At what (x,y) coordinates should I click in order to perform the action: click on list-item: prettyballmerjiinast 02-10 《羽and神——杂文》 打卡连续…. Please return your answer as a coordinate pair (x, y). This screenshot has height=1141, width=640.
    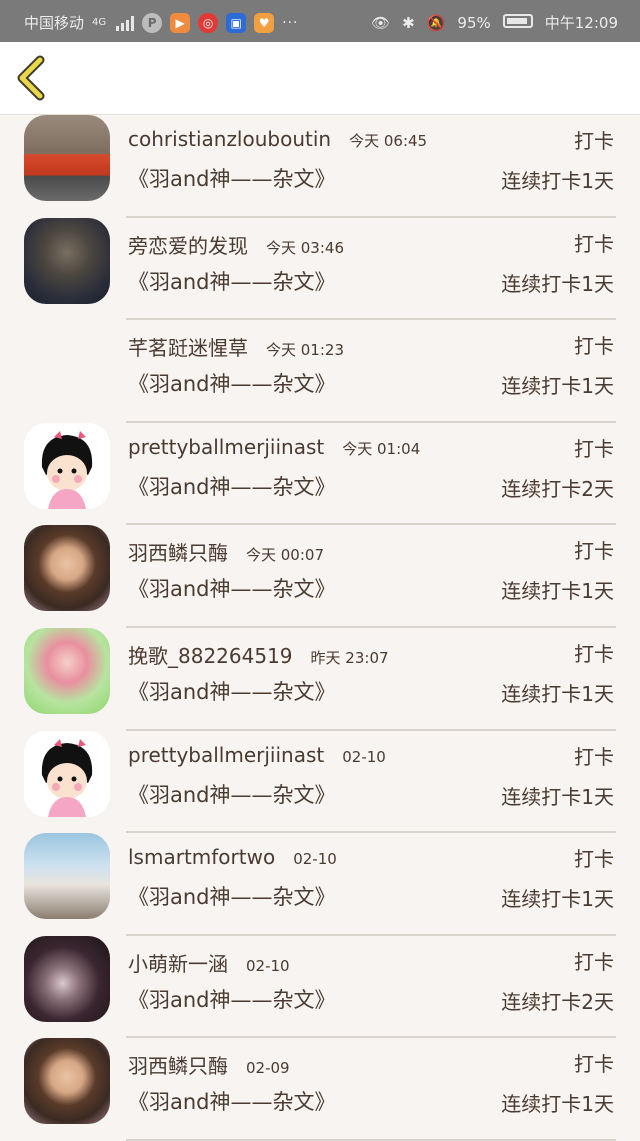
    Looking at the image, I should click on (320, 782).